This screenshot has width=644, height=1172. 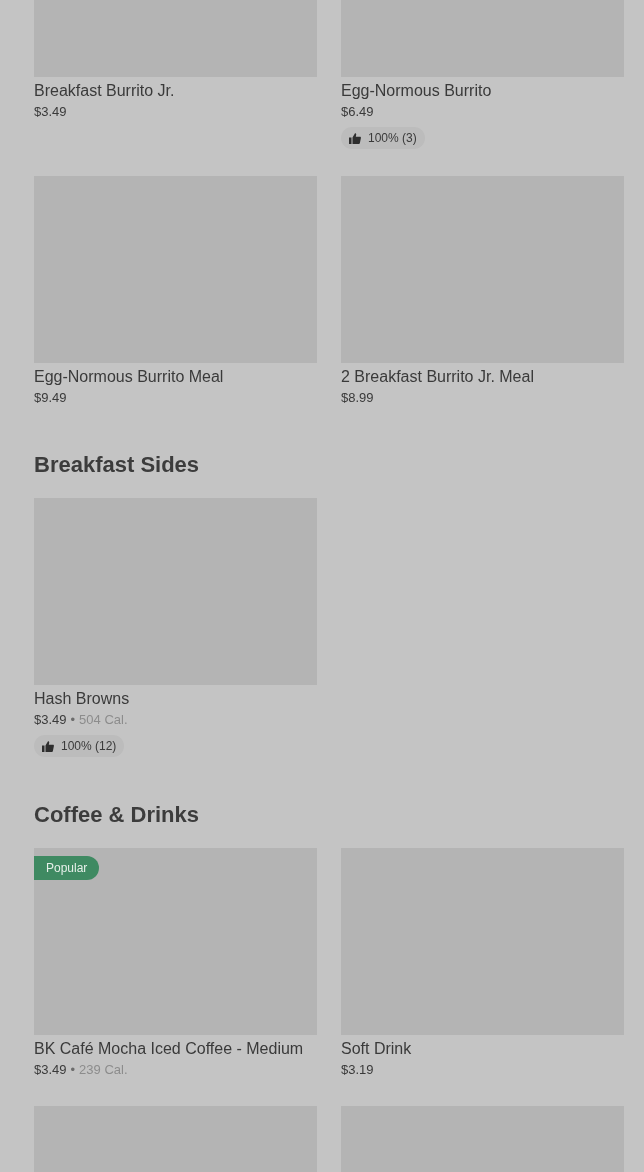 What do you see at coordinates (103, 1070) in the screenshot?
I see `item-calories: 239 Cal.` at bounding box center [103, 1070].